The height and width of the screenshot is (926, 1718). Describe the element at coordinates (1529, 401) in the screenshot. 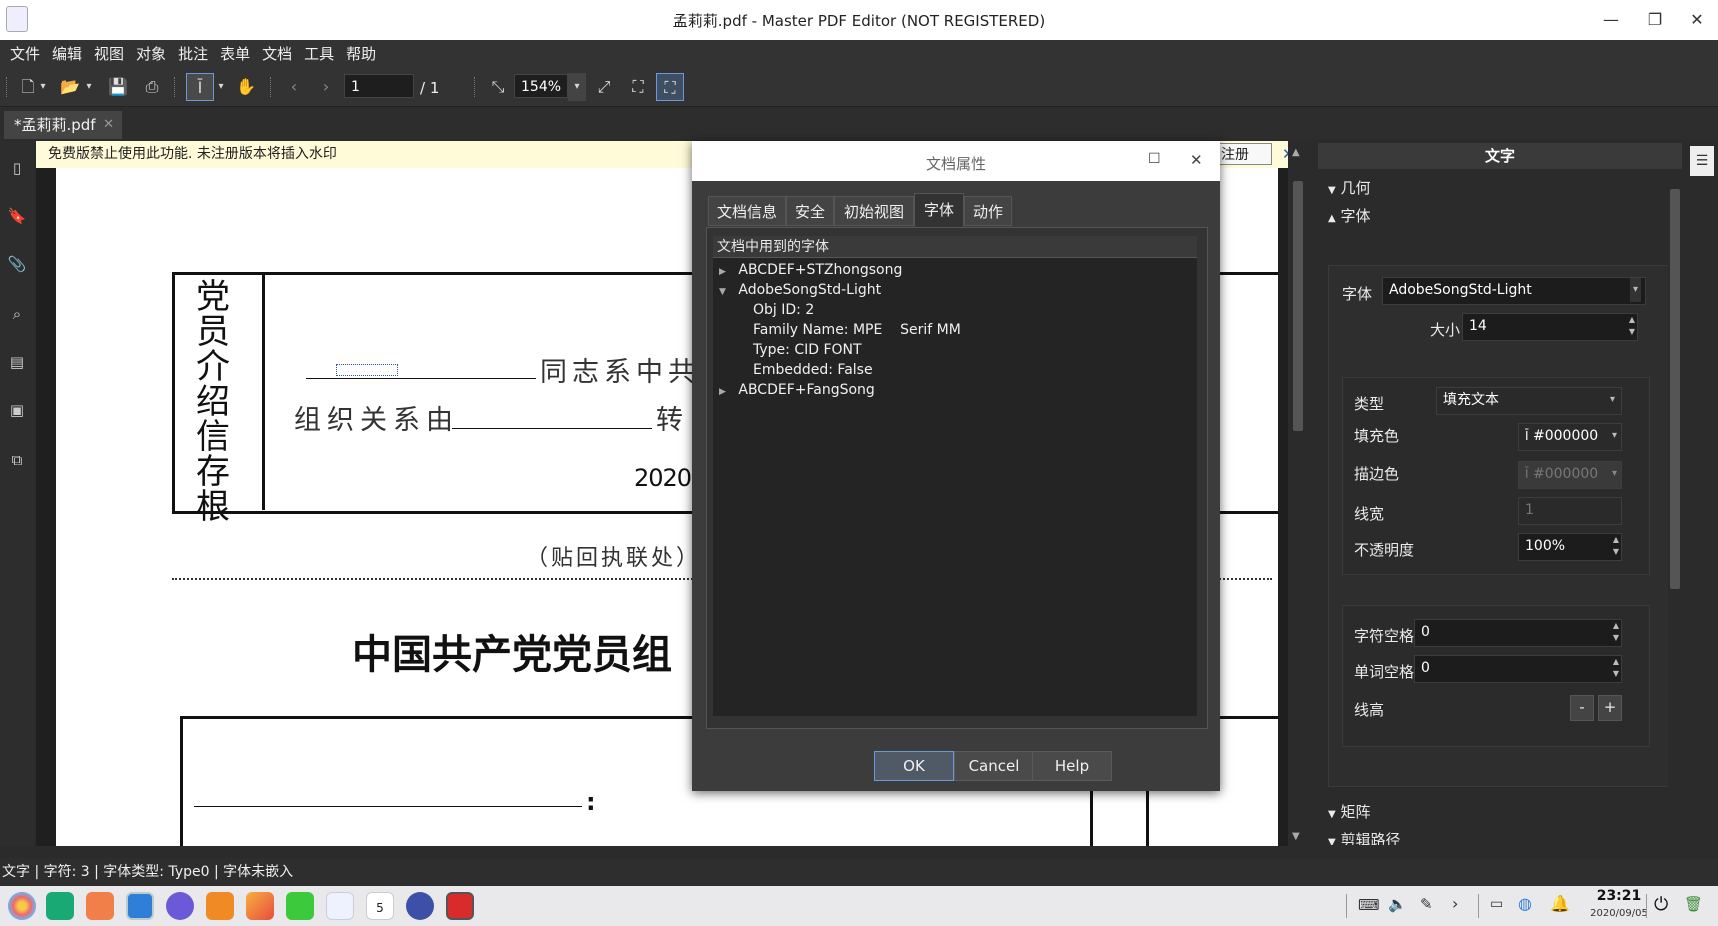

I see `type-select: 填充文本 ▾` at that location.